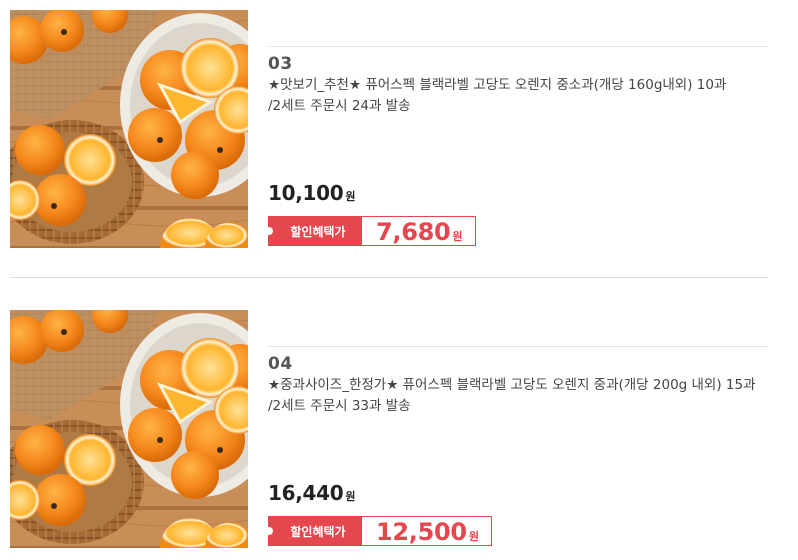  I want to click on original-price-value: 16,440, so click(306, 493).